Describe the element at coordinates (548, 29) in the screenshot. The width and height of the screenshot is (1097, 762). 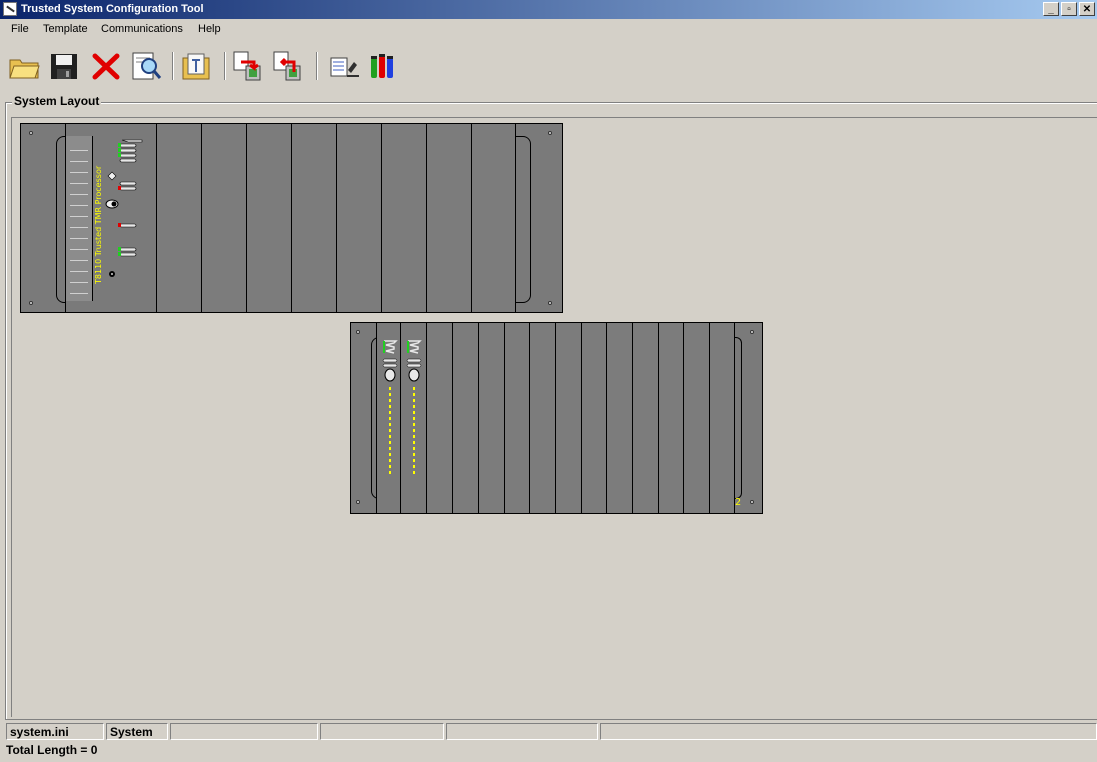
I see `menu-bar: File Template Communications Help` at that location.